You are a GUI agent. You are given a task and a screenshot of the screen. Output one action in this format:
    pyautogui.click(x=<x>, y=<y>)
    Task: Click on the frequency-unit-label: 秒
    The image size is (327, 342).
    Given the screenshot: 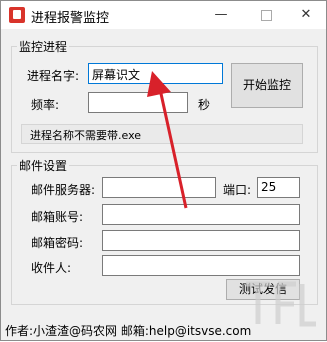 What is the action you would take?
    pyautogui.click(x=204, y=105)
    